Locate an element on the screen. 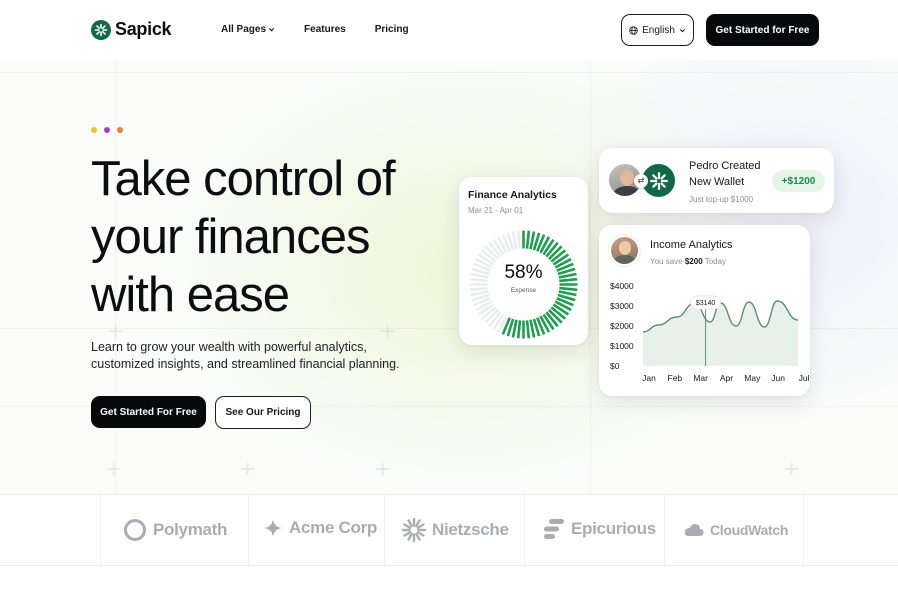  expense-caption: Expense is located at coordinates (523, 290).